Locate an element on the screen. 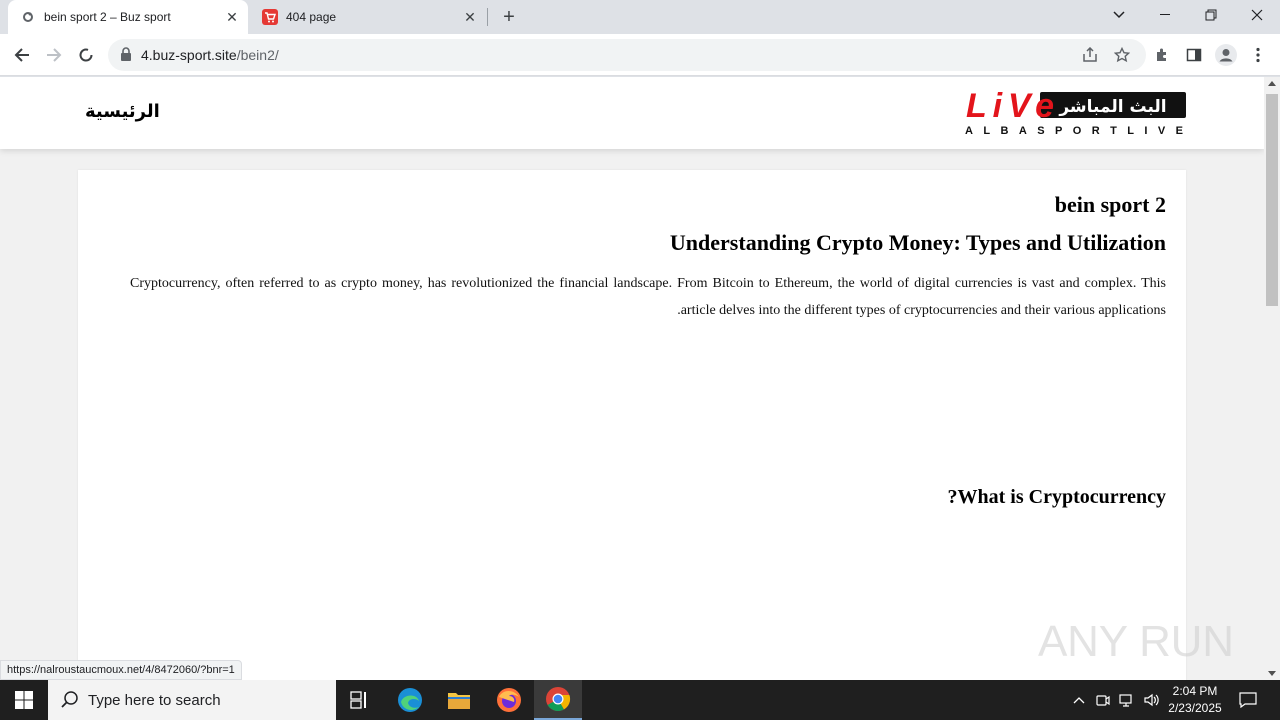  minimize-button is located at coordinates (1165, 15).